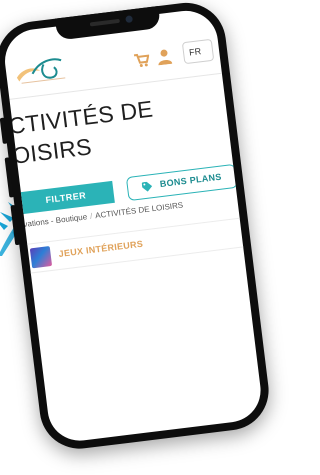  What do you see at coordinates (129, 19) in the screenshot?
I see `camera` at bounding box center [129, 19].